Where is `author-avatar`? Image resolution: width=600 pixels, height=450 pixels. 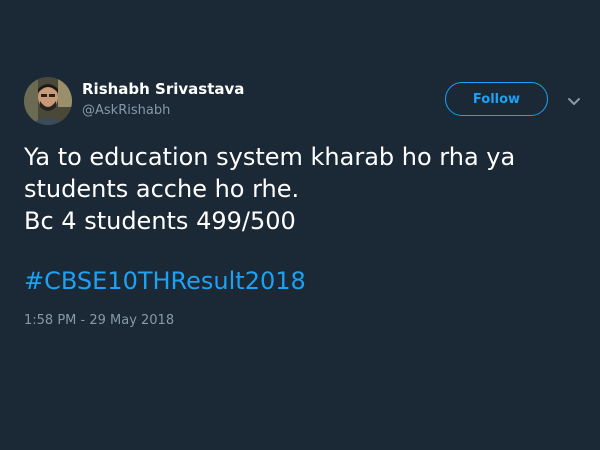
author-avatar is located at coordinates (48, 101).